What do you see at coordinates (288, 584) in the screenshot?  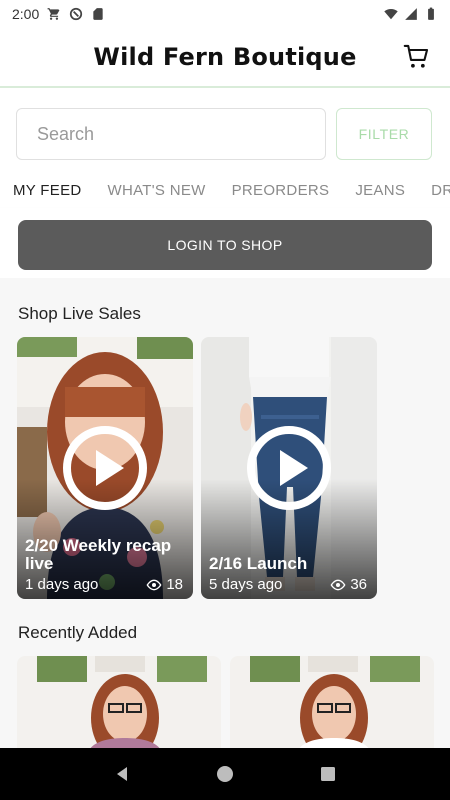 I see `live-card-meta: 5 days ago 36` at bounding box center [288, 584].